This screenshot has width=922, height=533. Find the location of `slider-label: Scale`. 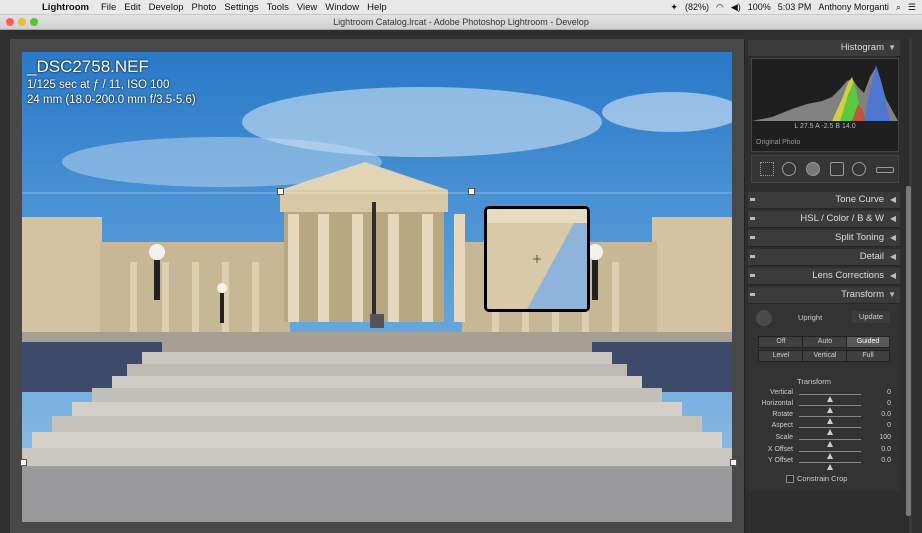

slider-label: Scale is located at coordinates (784, 437).